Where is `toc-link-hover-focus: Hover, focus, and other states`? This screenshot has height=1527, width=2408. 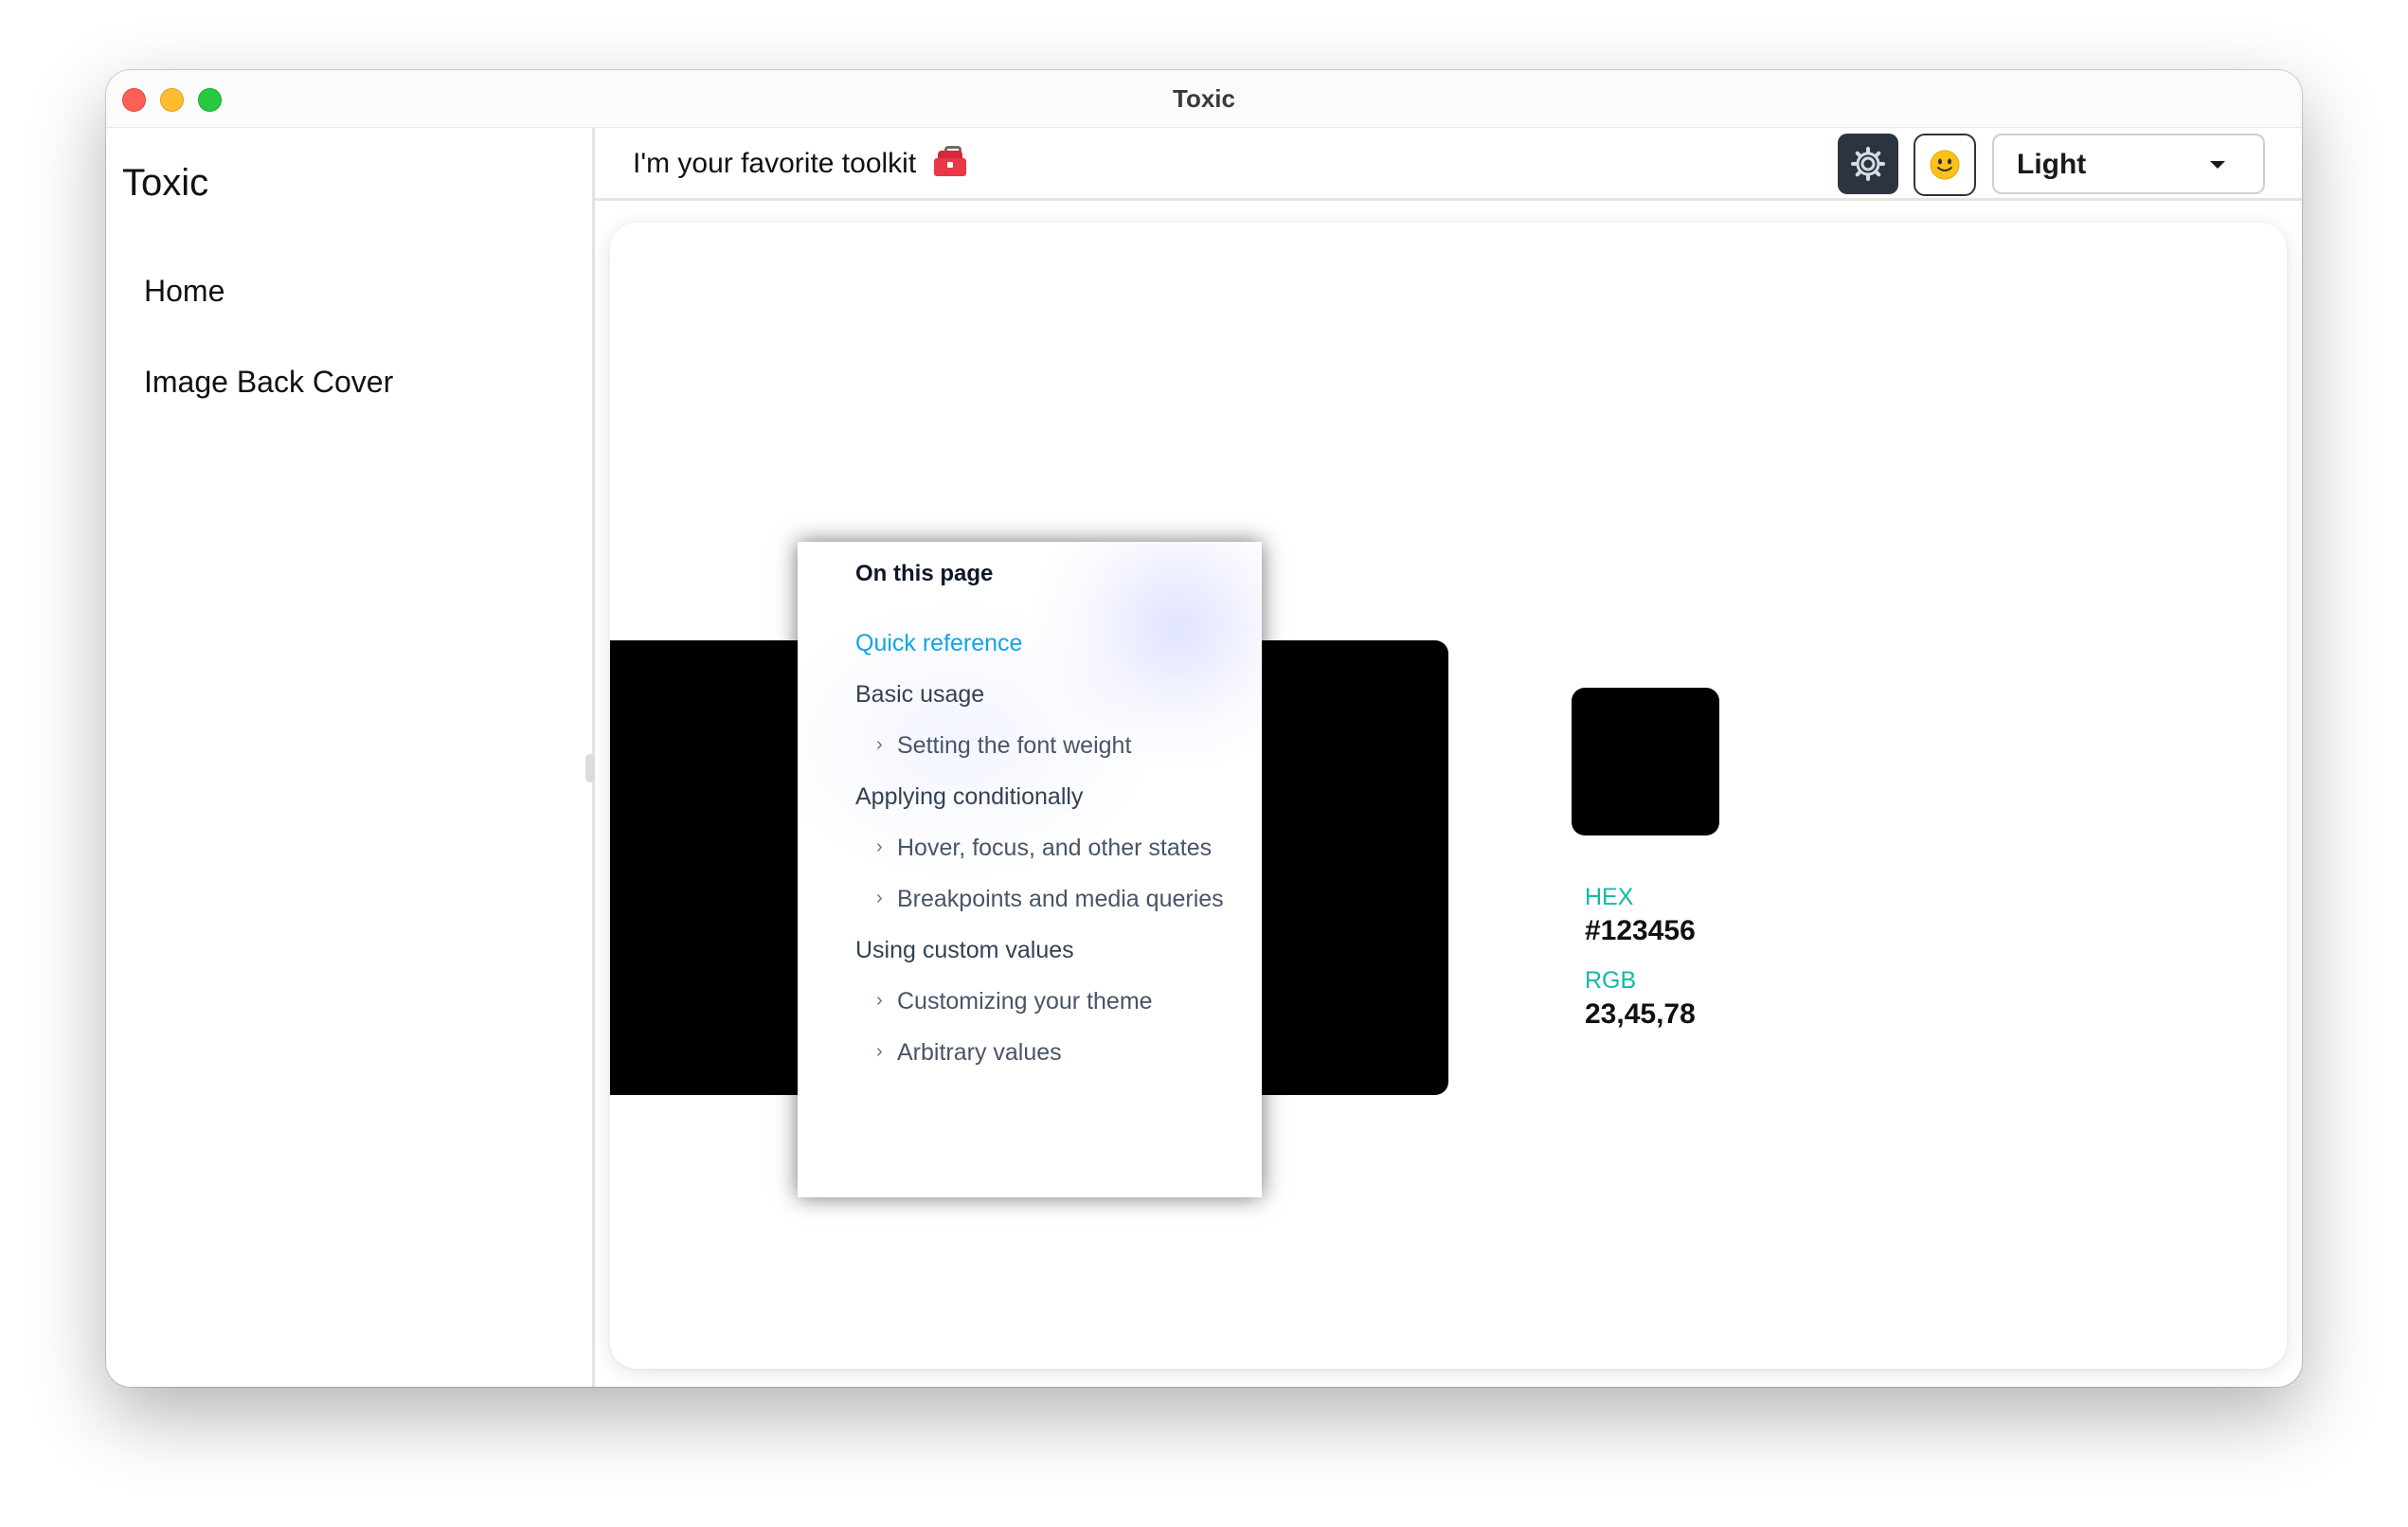
toc-link-hover-focus: Hover, focus, and other states is located at coordinates (1054, 848).